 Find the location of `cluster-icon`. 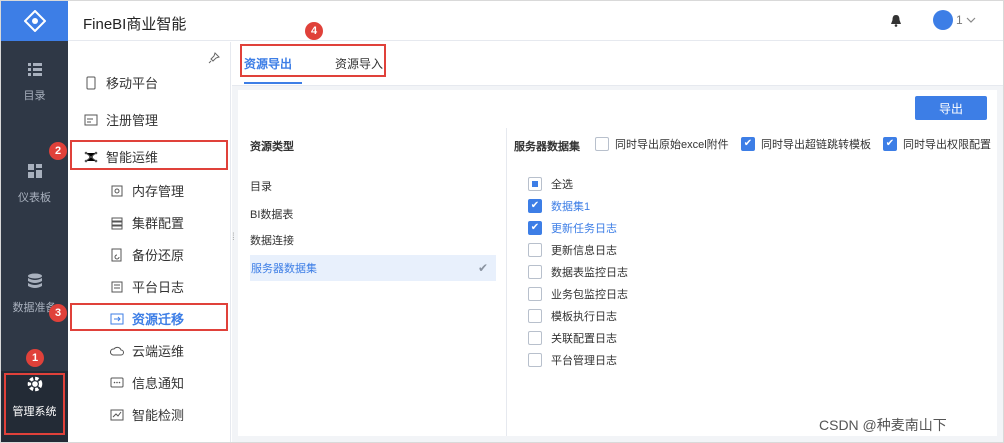

cluster-icon is located at coordinates (117, 223).